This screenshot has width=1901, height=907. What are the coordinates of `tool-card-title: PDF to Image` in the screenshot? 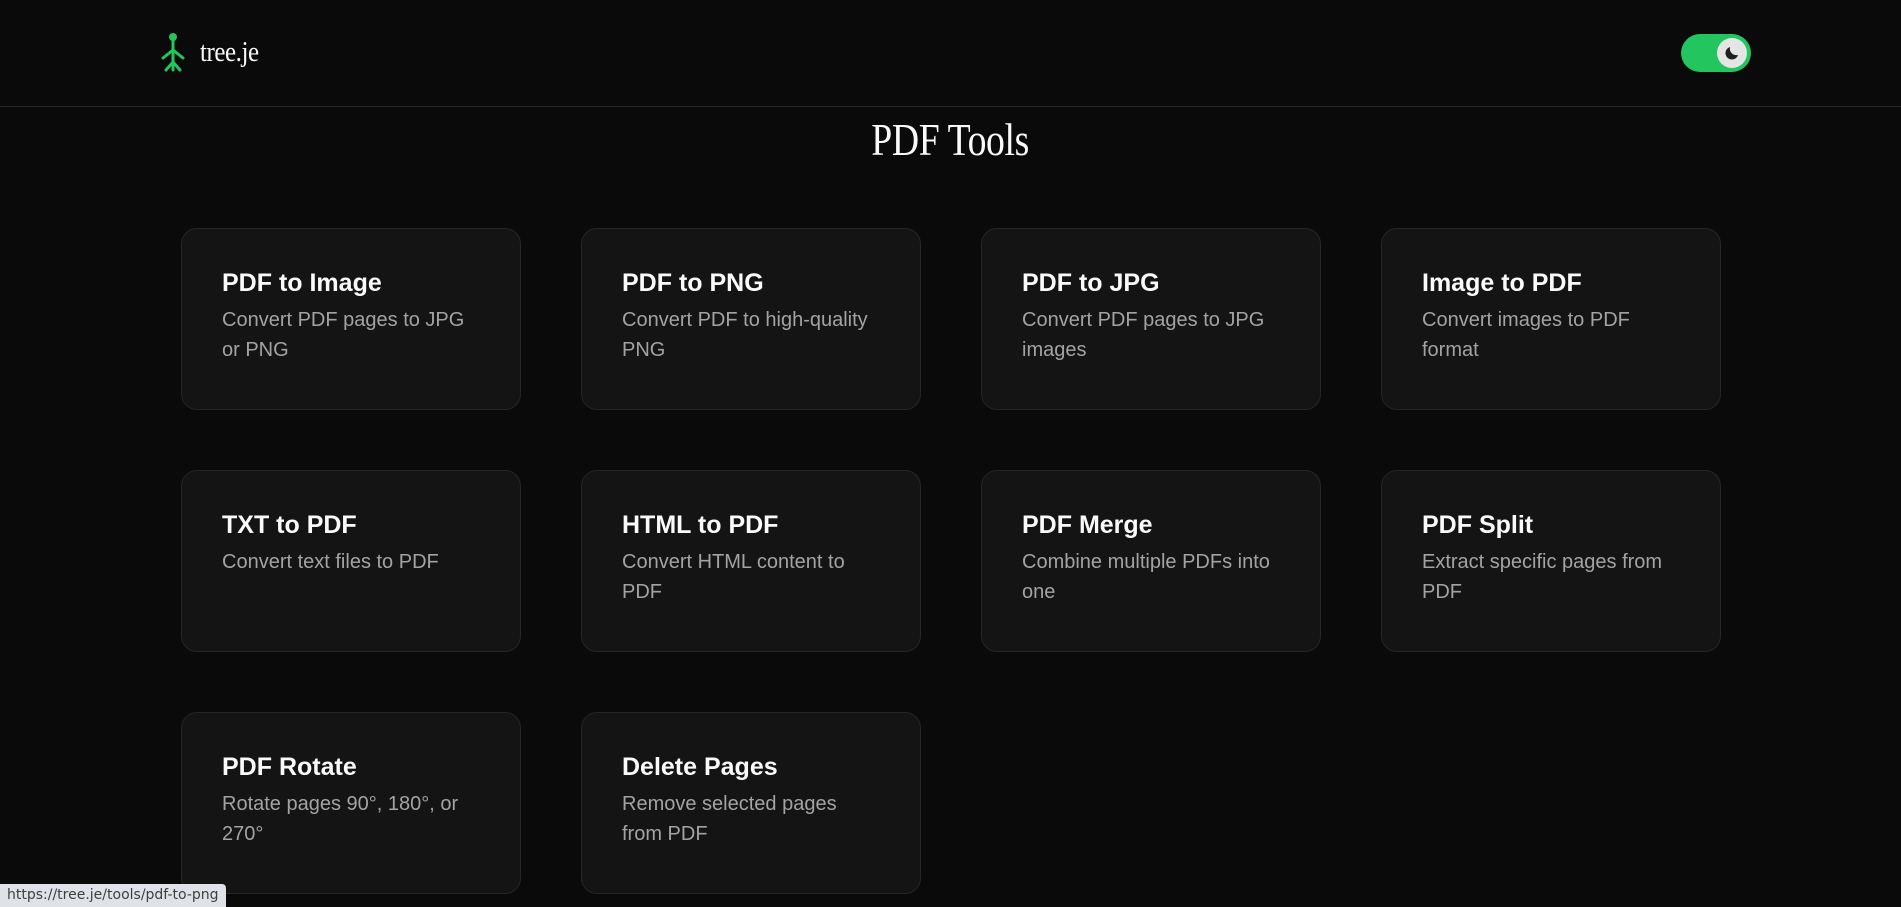 It's located at (302, 283).